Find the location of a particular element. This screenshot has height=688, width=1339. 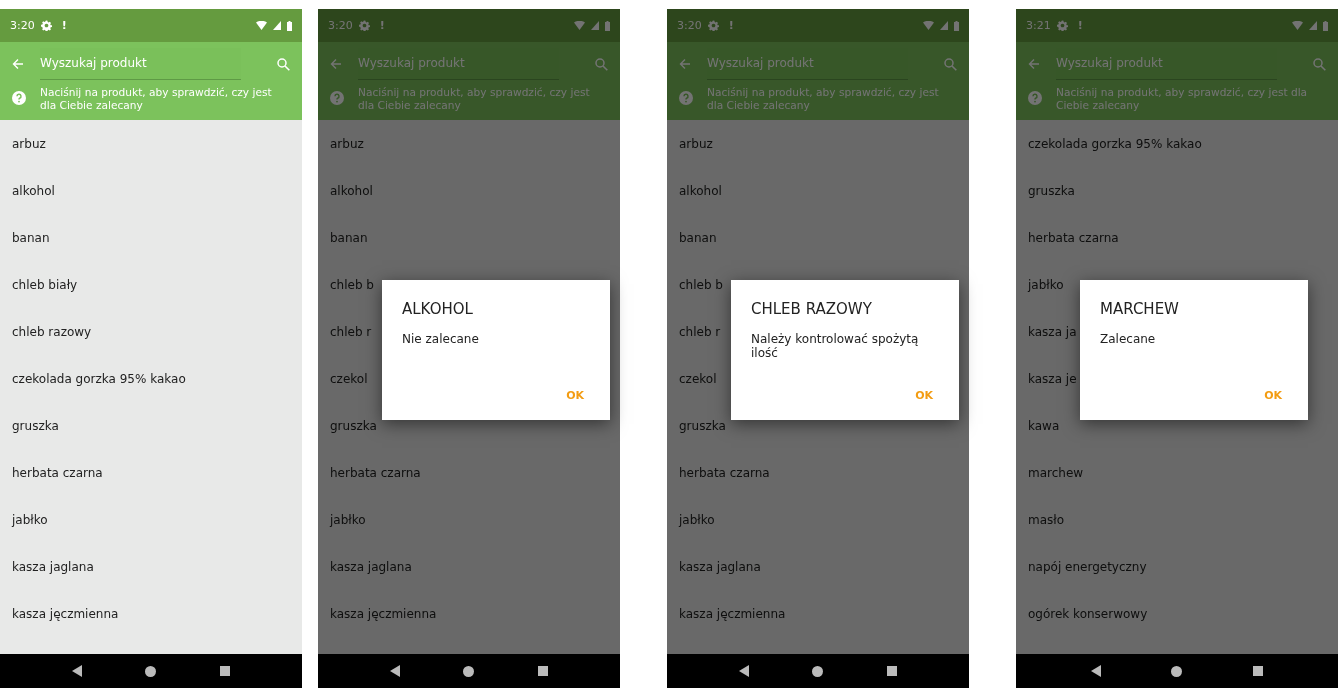

product-item: ogórek konserwowy is located at coordinates (1177, 613).